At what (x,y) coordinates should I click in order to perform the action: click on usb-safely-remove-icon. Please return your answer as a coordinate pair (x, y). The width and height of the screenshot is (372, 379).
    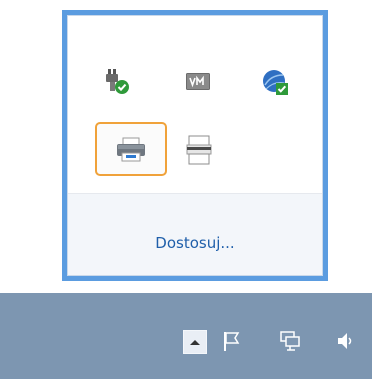
    Looking at the image, I should click on (117, 82).